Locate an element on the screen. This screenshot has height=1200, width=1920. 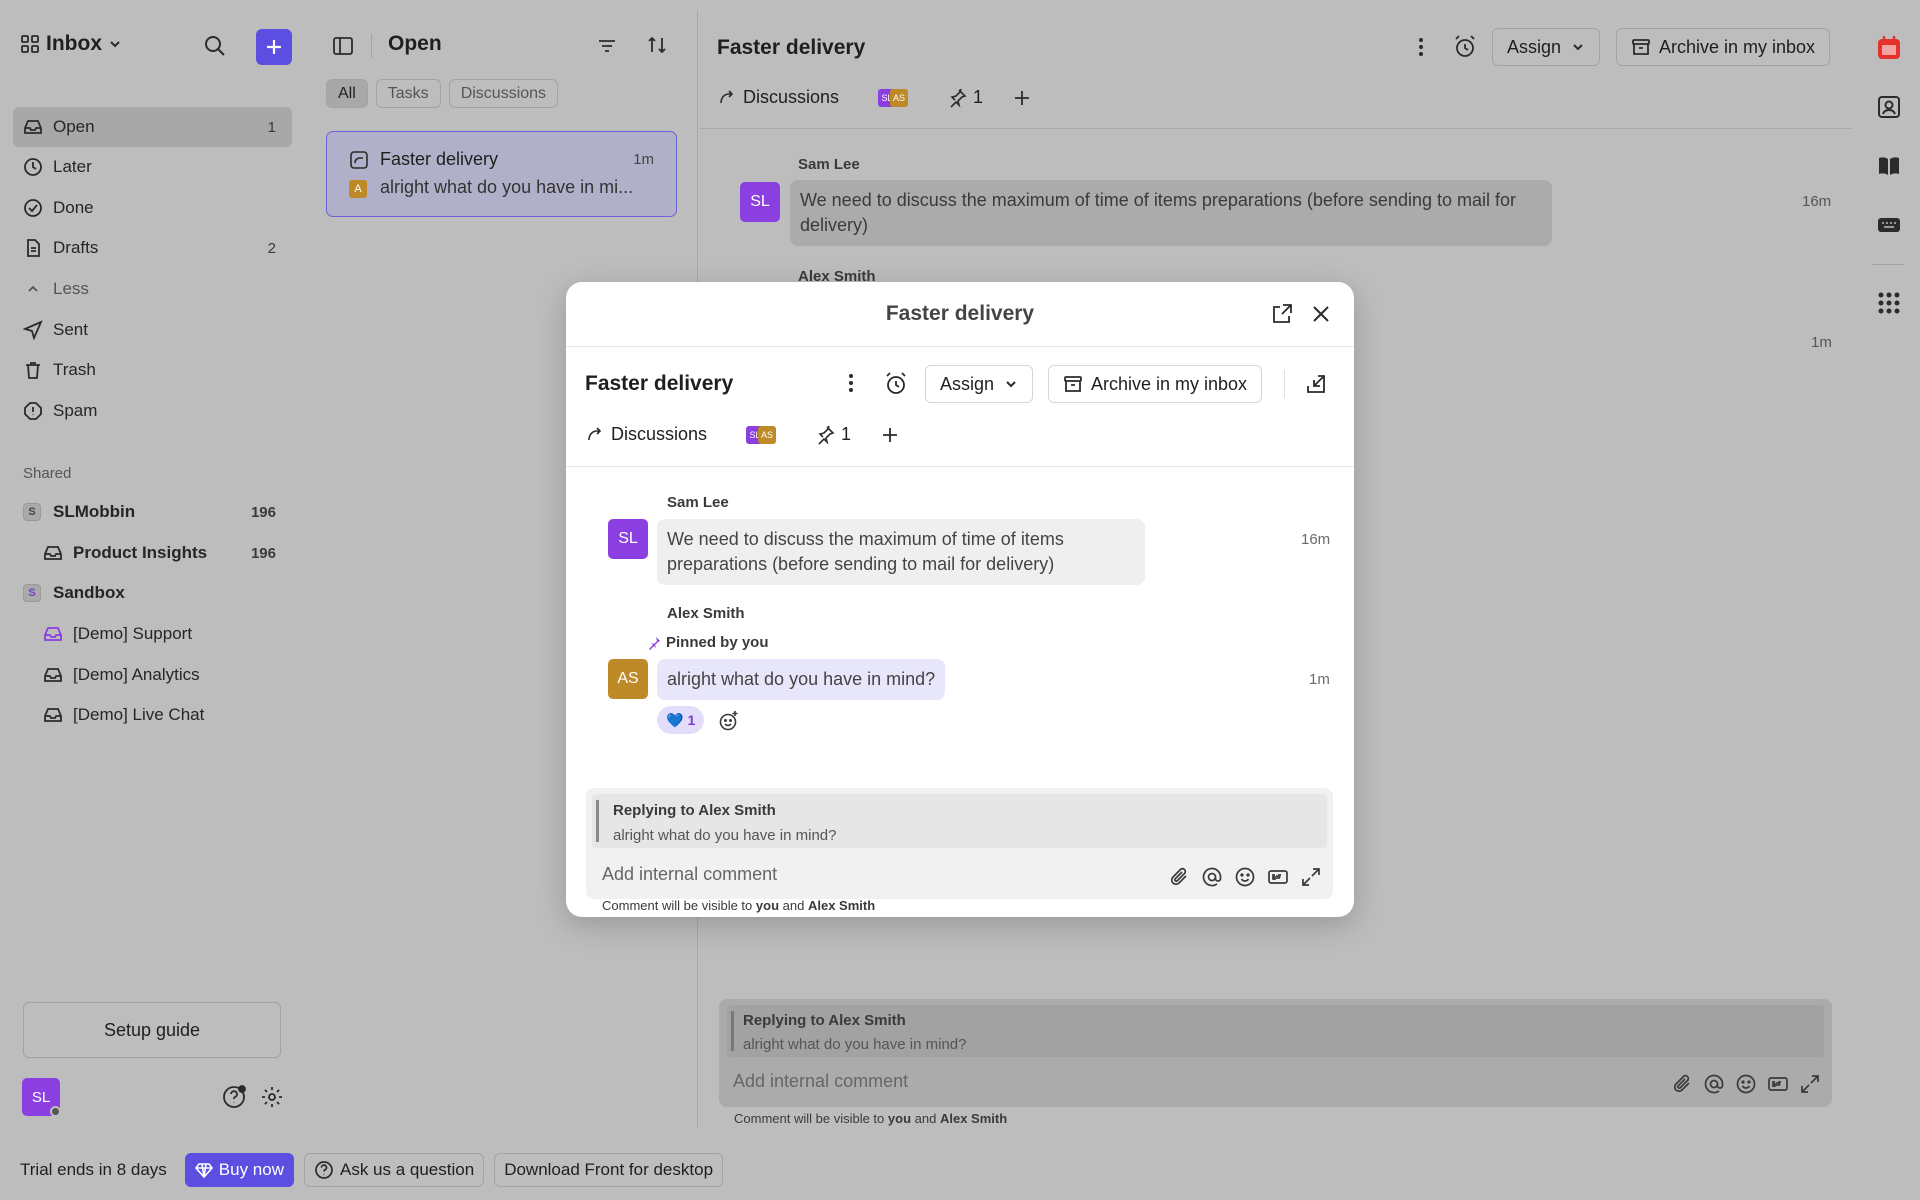
filter-discussions: Discussions is located at coordinates (503, 93).